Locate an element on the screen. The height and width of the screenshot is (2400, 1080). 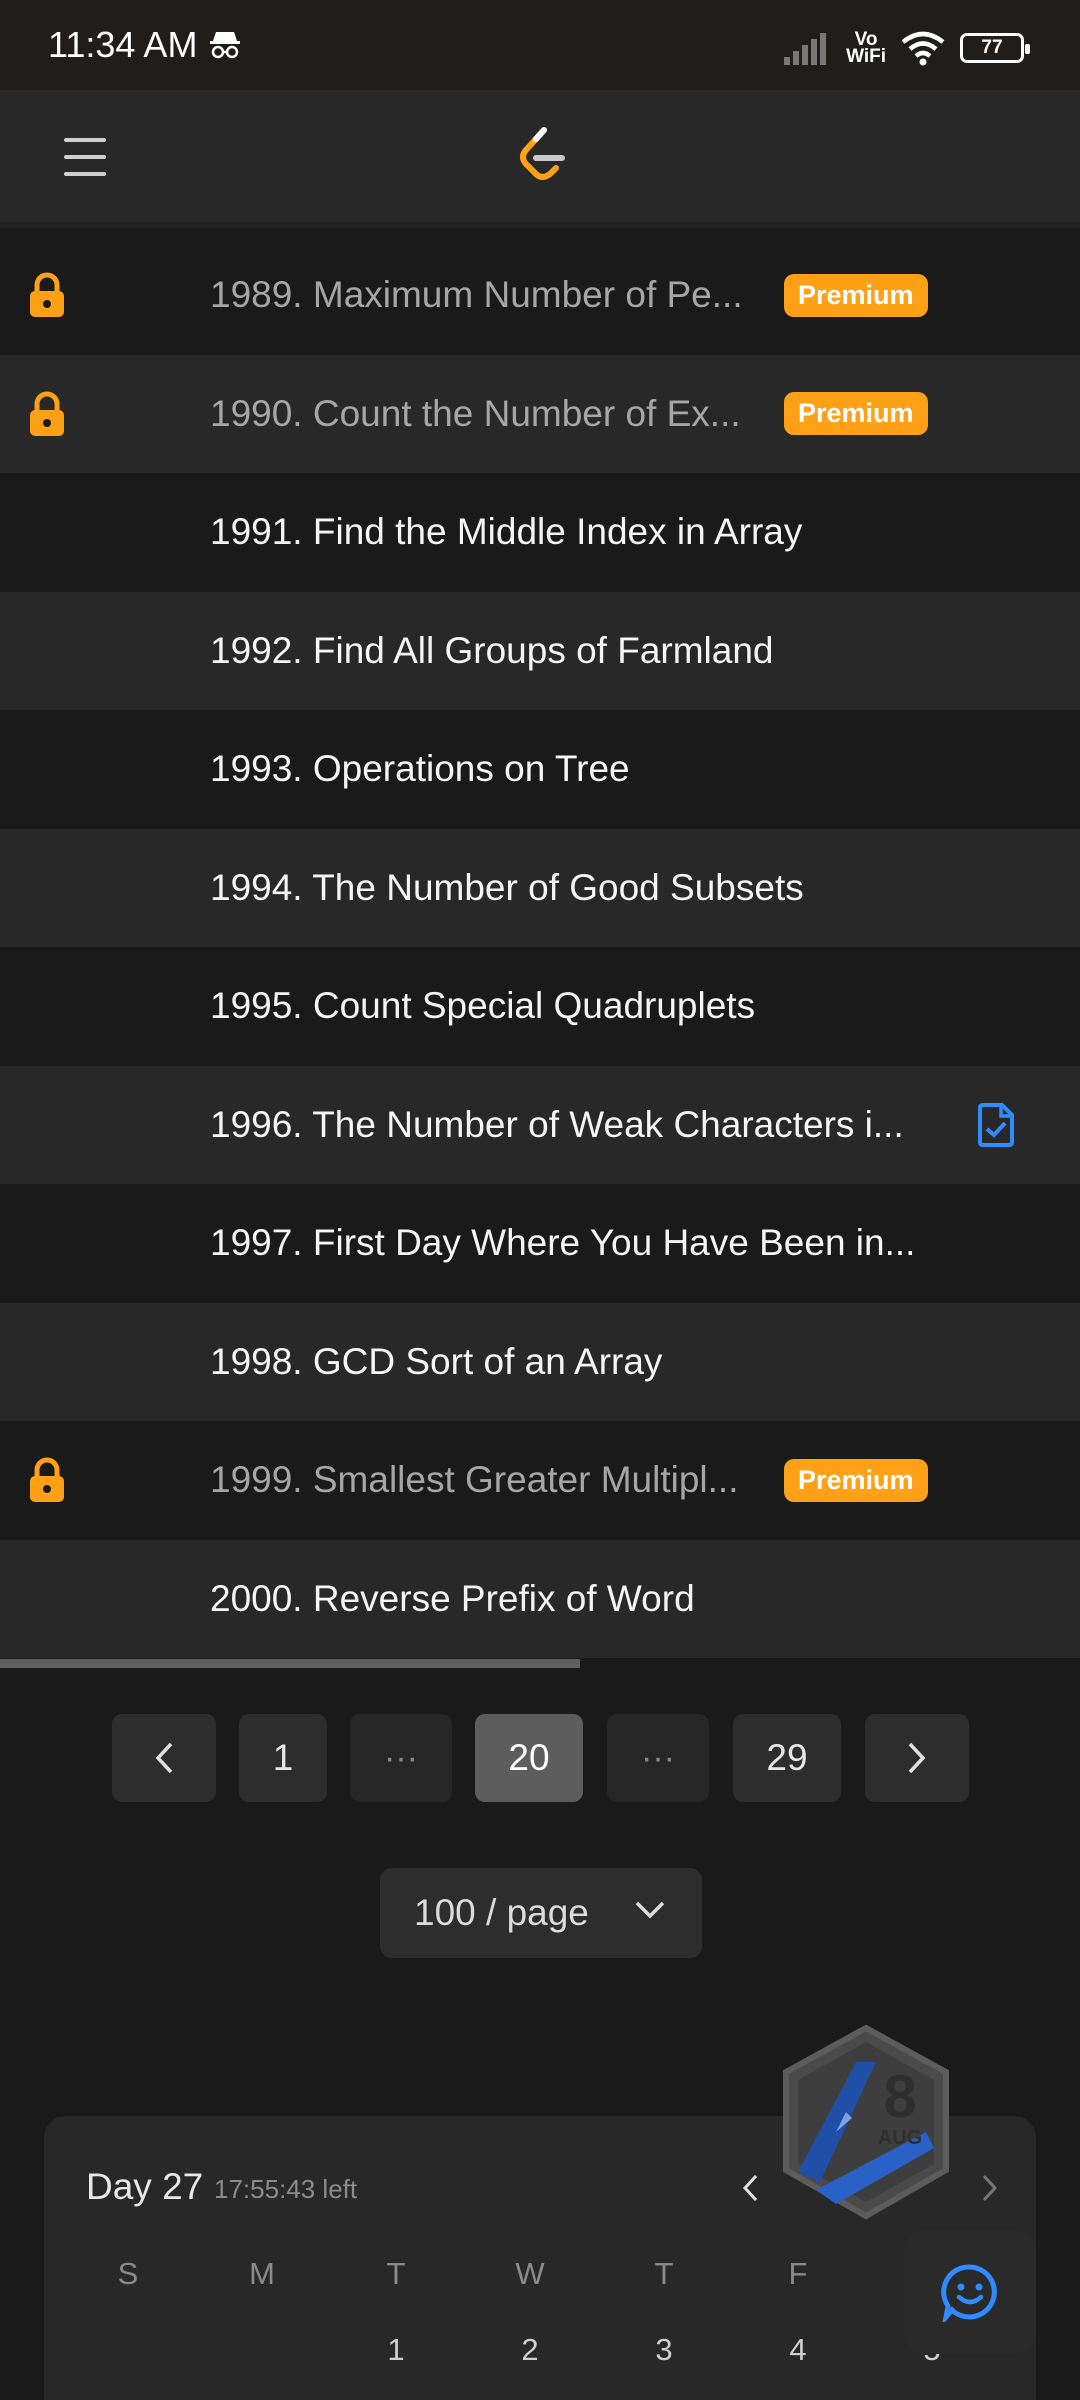
monthly-badge: 8 AUG is located at coordinates (866, 2122).